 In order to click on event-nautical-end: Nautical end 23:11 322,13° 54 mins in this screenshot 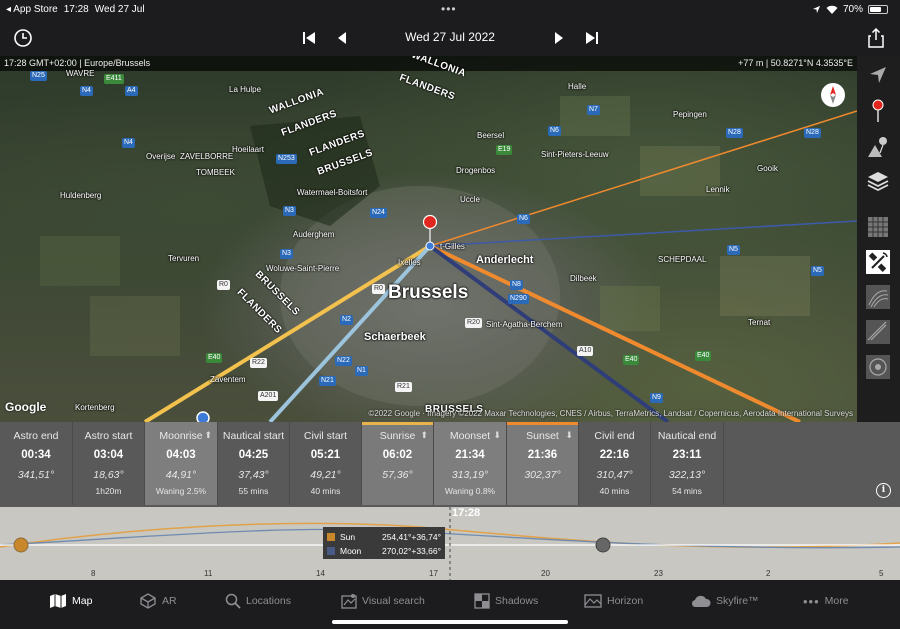, I will do `click(687, 463)`.